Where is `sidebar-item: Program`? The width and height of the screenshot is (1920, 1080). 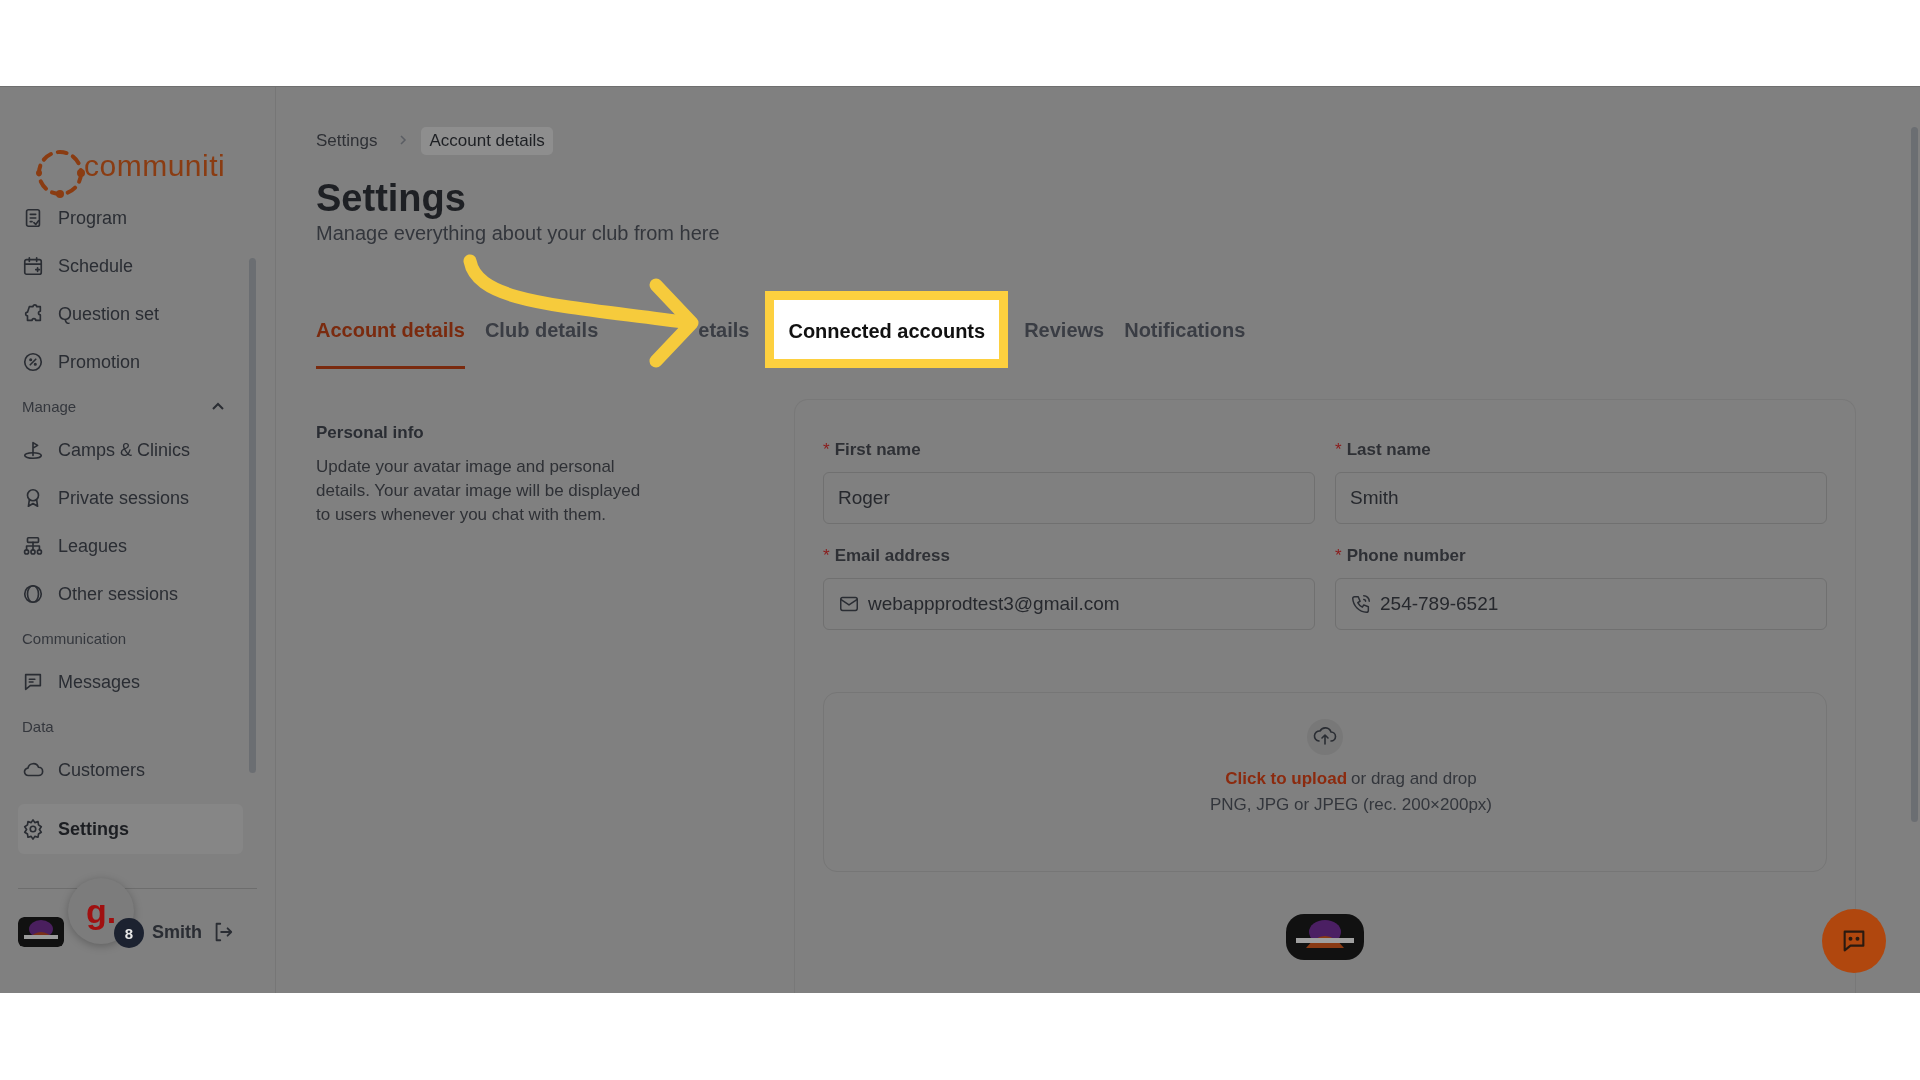
sidebar-item: Program is located at coordinates (130, 218).